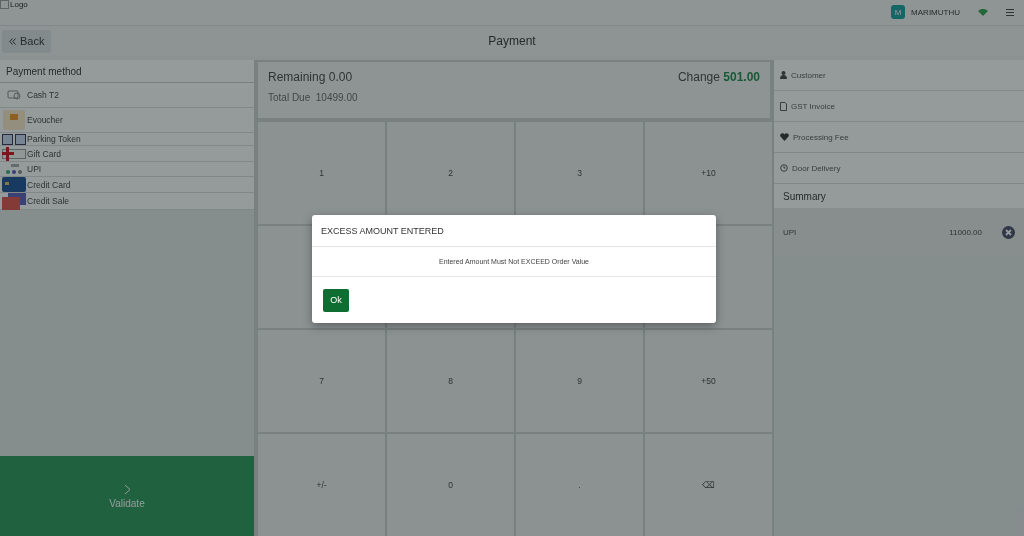 The image size is (1024, 536). What do you see at coordinates (127, 185) in the screenshot?
I see `payment-method-item: Credit Card` at bounding box center [127, 185].